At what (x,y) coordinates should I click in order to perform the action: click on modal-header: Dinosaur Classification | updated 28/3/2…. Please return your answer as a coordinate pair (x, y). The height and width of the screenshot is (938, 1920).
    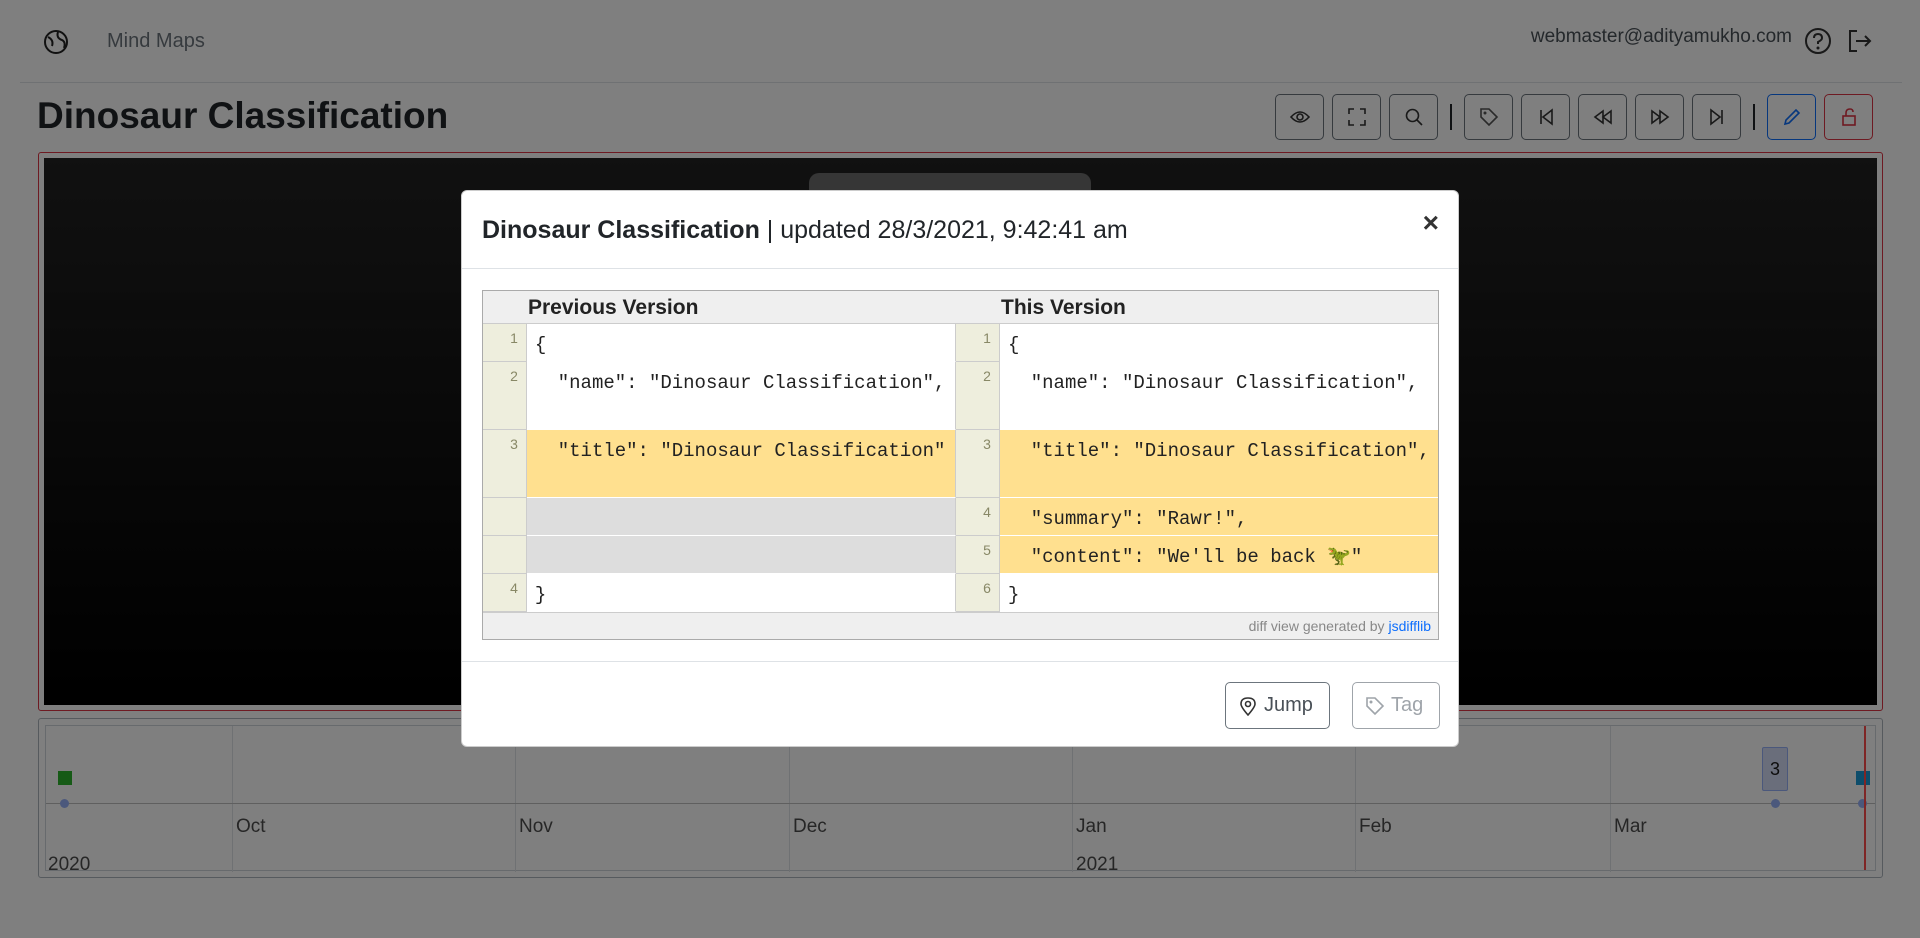
    Looking at the image, I should click on (960, 230).